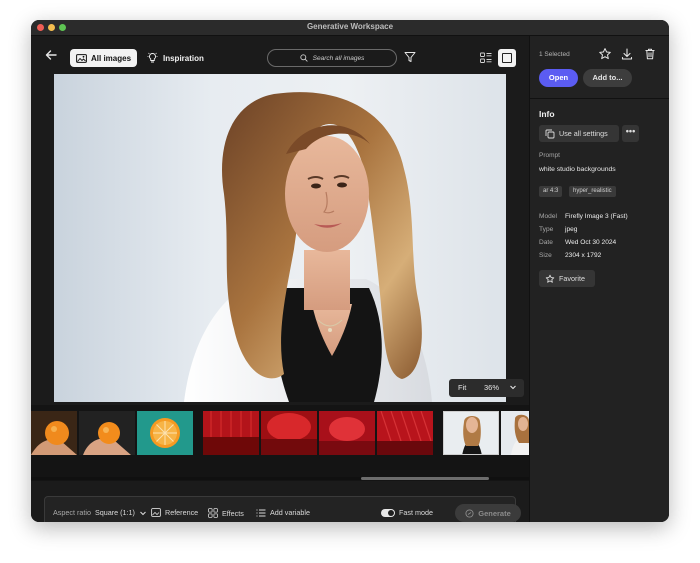  I want to click on favorite-toggle-button, so click(605, 54).